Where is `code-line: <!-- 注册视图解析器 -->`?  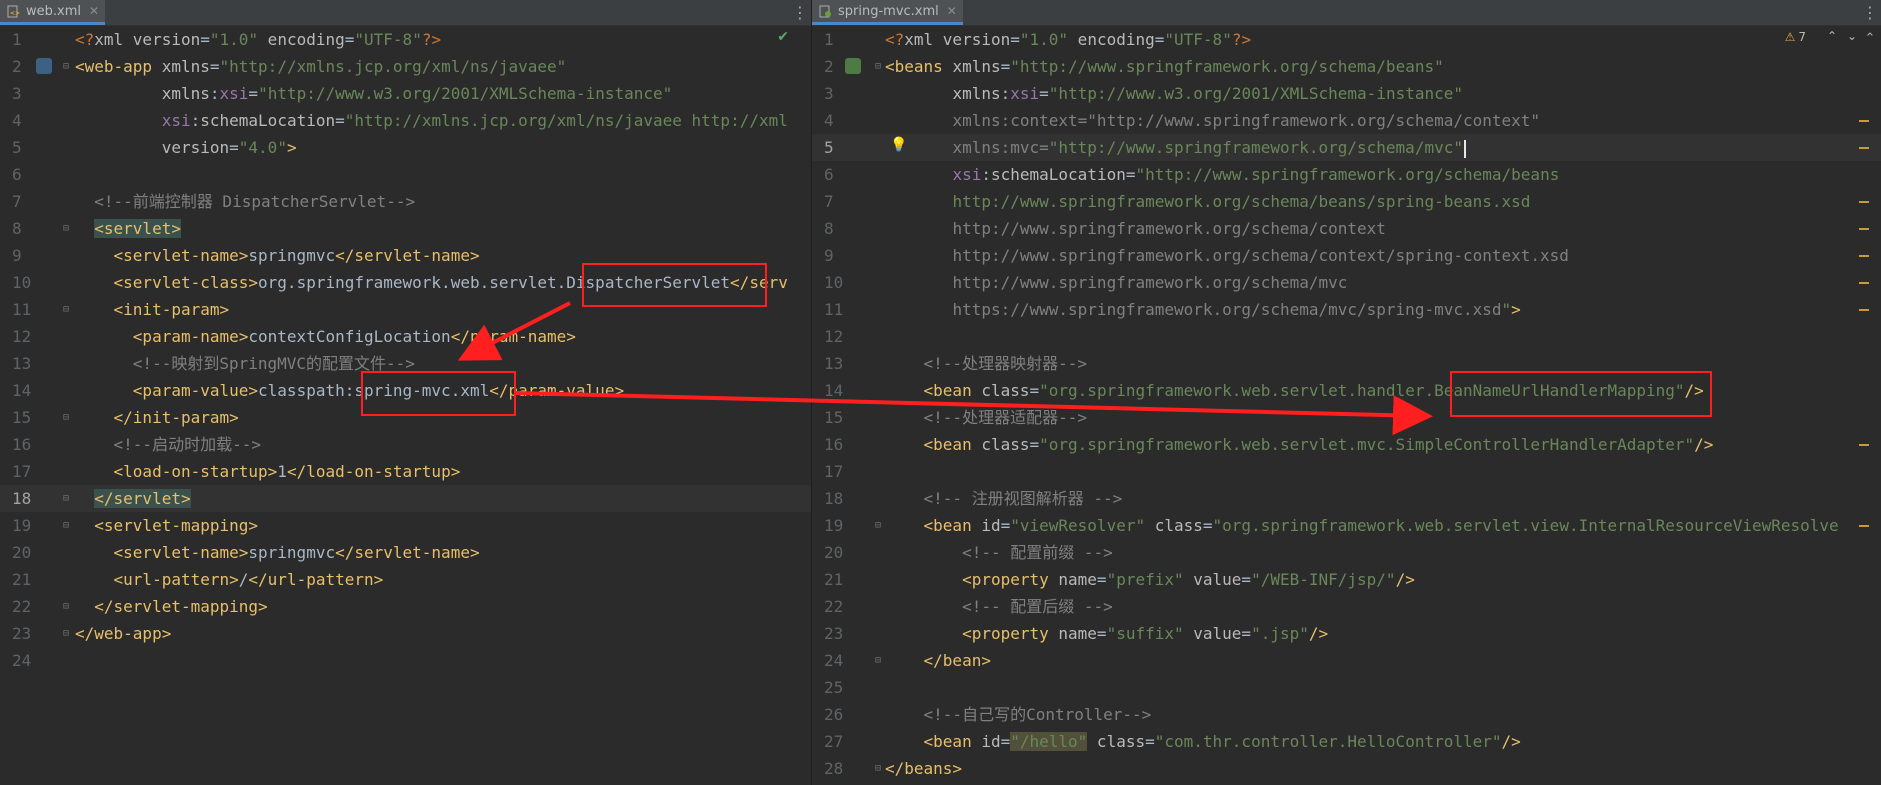 code-line: <!-- 注册视图解析器 --> is located at coordinates (1004, 498).